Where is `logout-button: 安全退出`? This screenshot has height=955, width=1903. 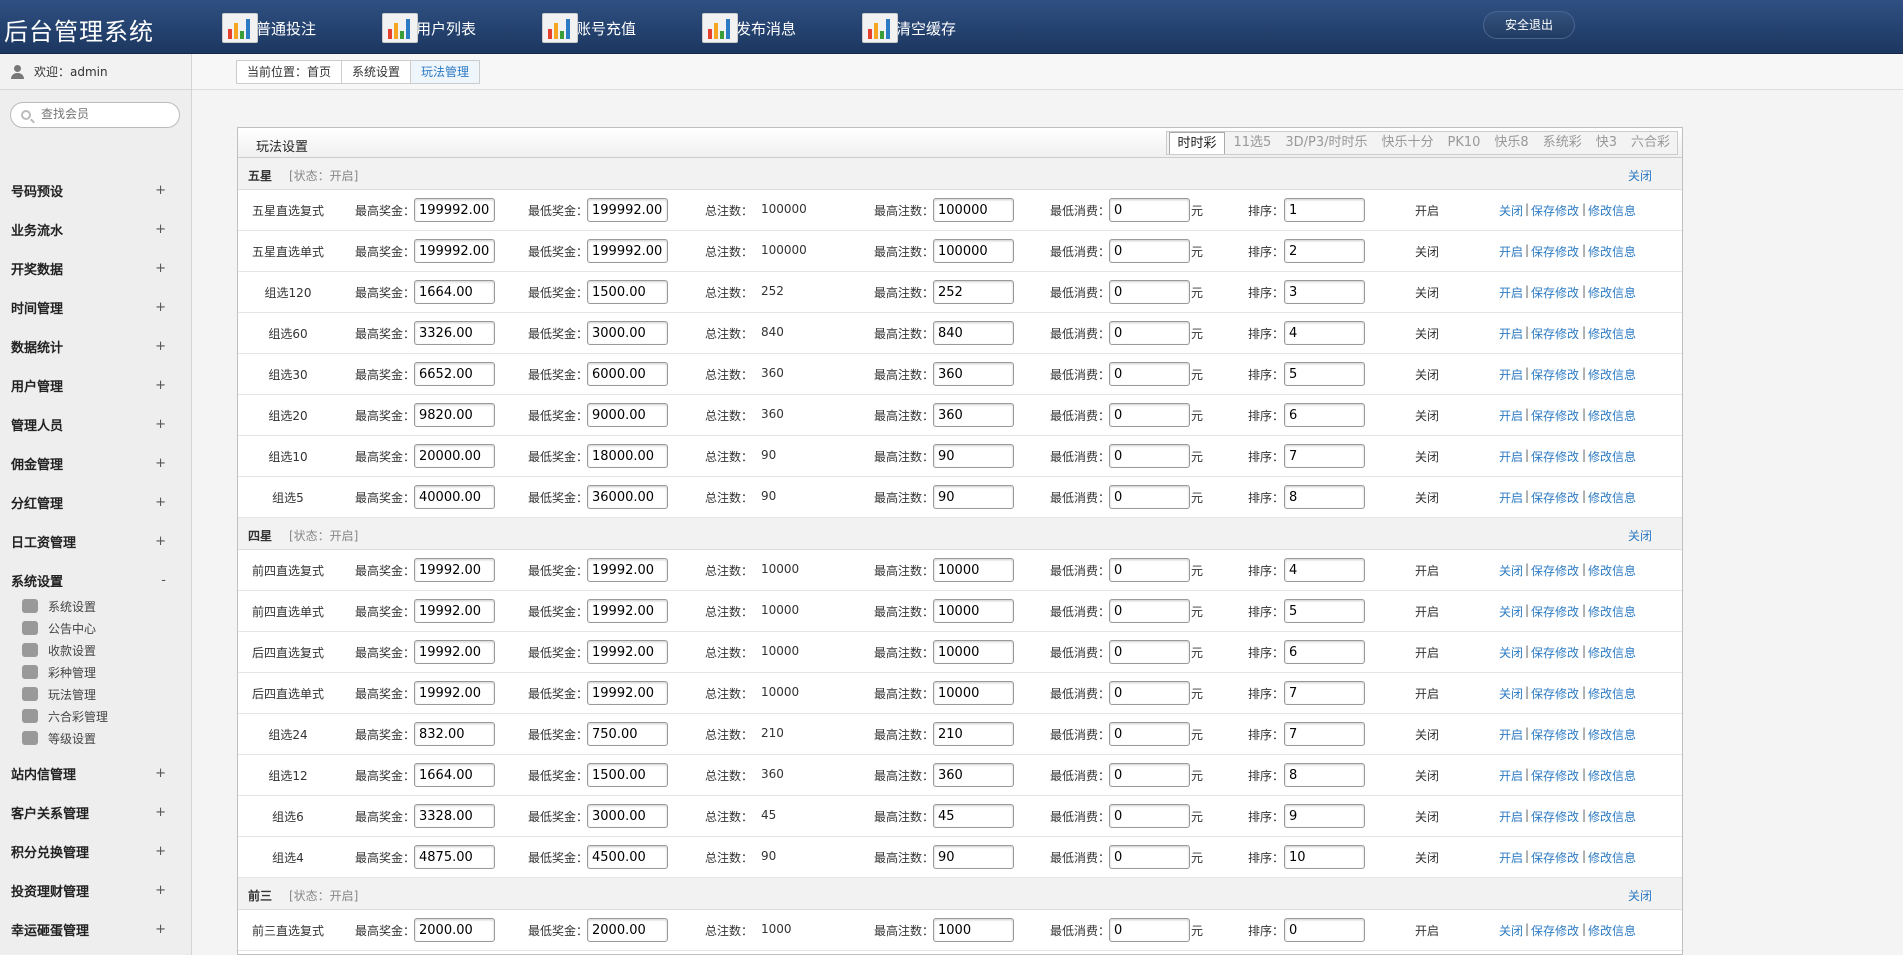
logout-button: 安全退出 is located at coordinates (1529, 25).